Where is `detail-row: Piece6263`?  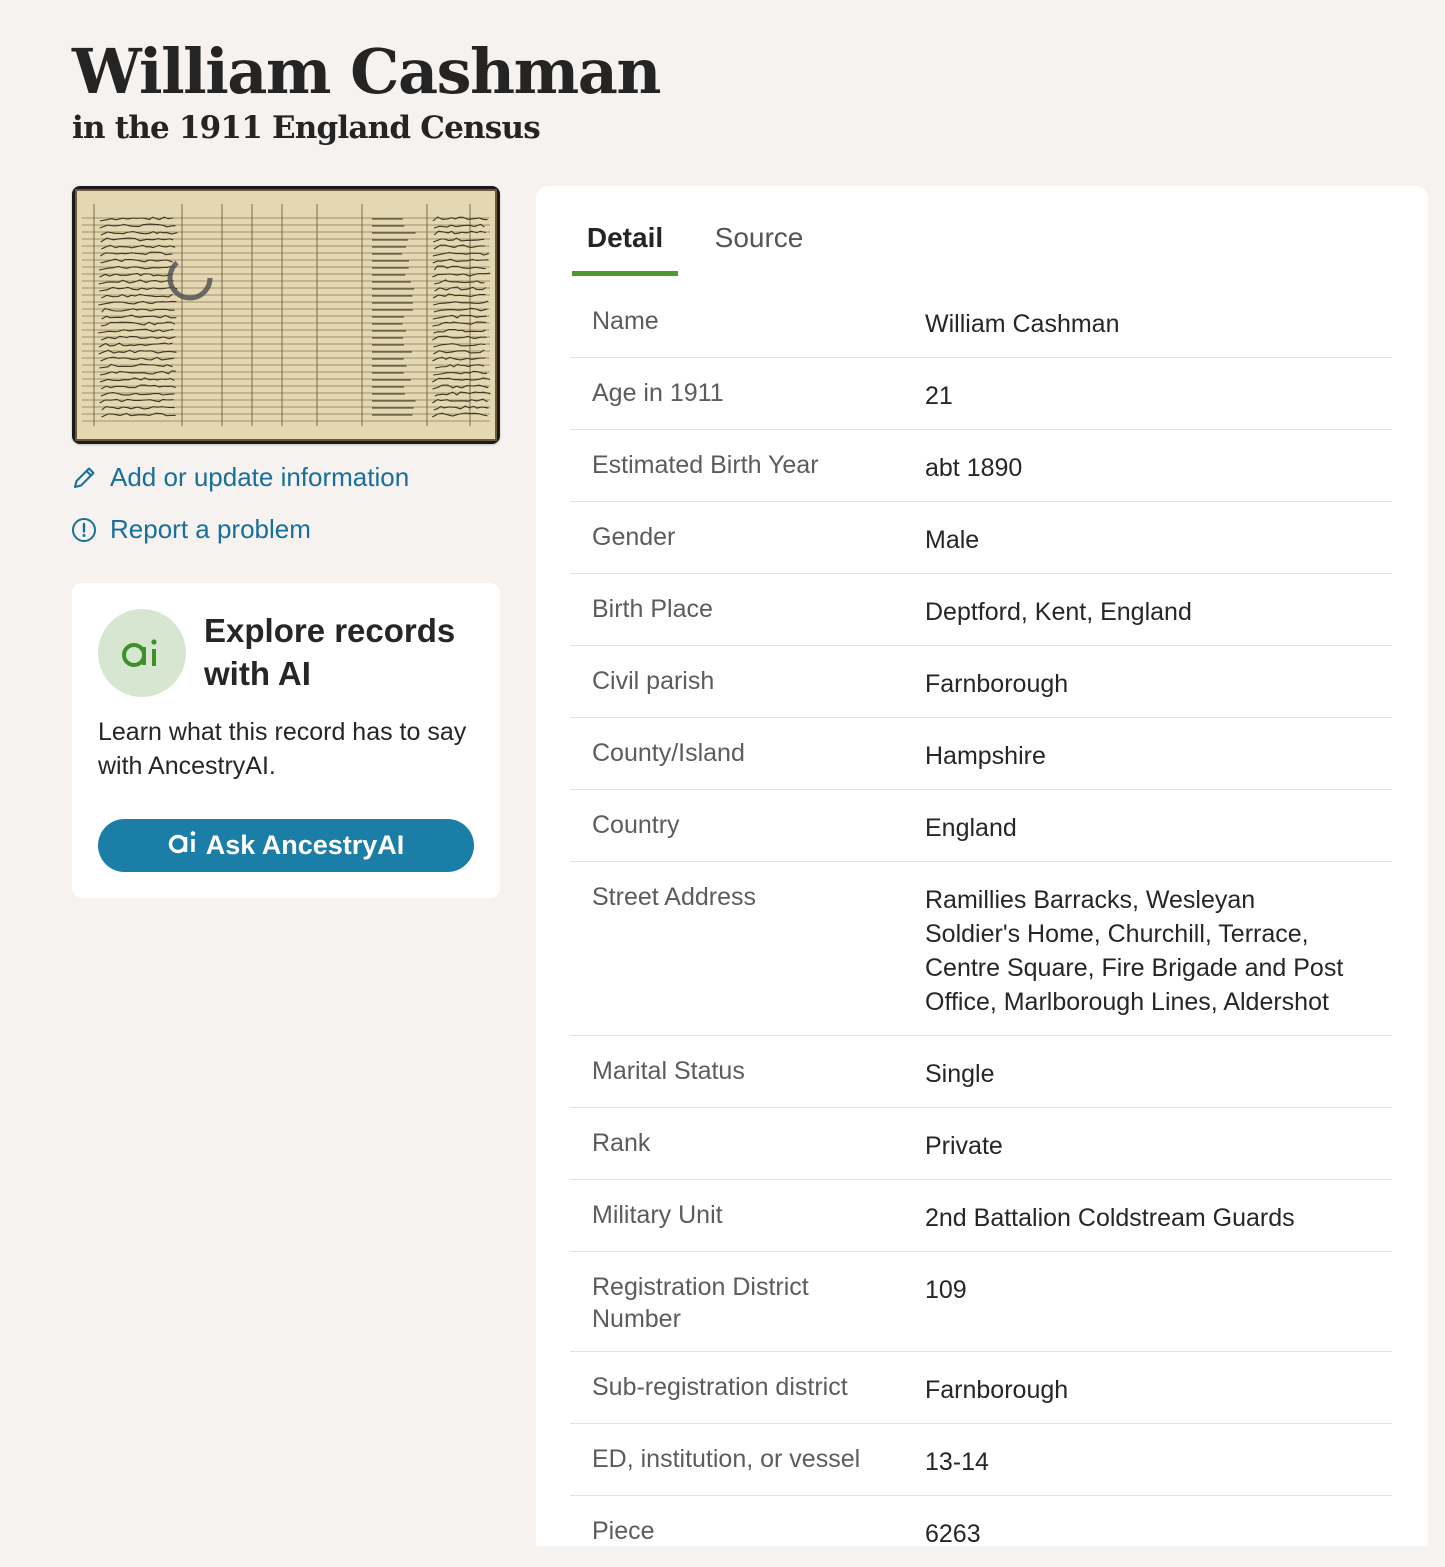
detail-row: Piece6263 is located at coordinates (981, 1531).